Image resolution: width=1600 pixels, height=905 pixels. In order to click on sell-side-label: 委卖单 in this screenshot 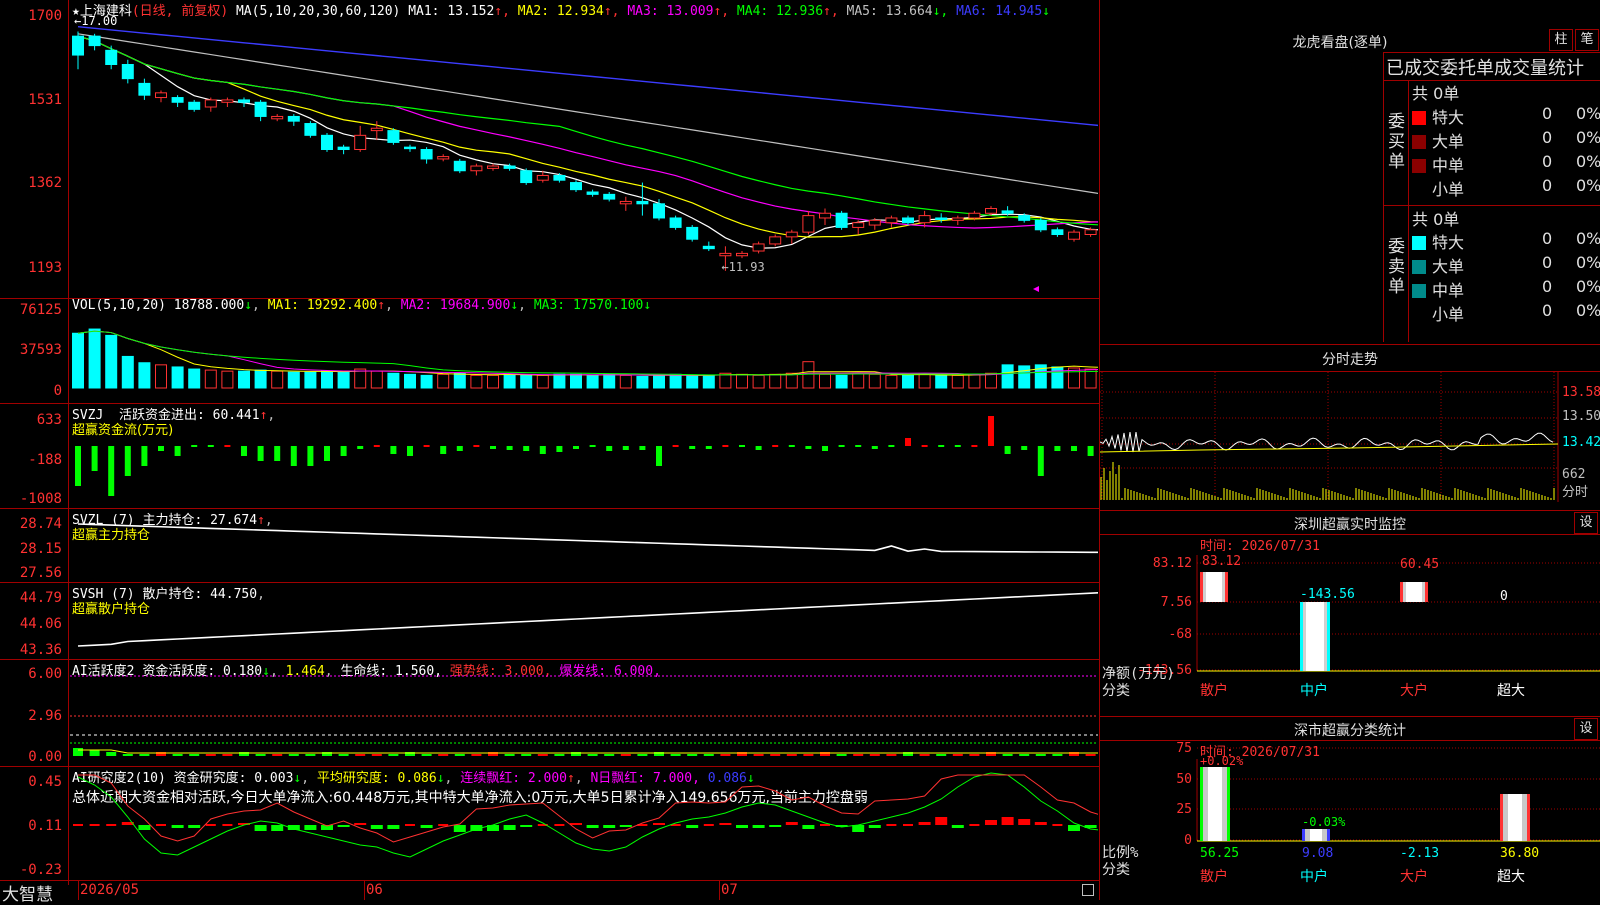, I will do `click(1396, 267)`.